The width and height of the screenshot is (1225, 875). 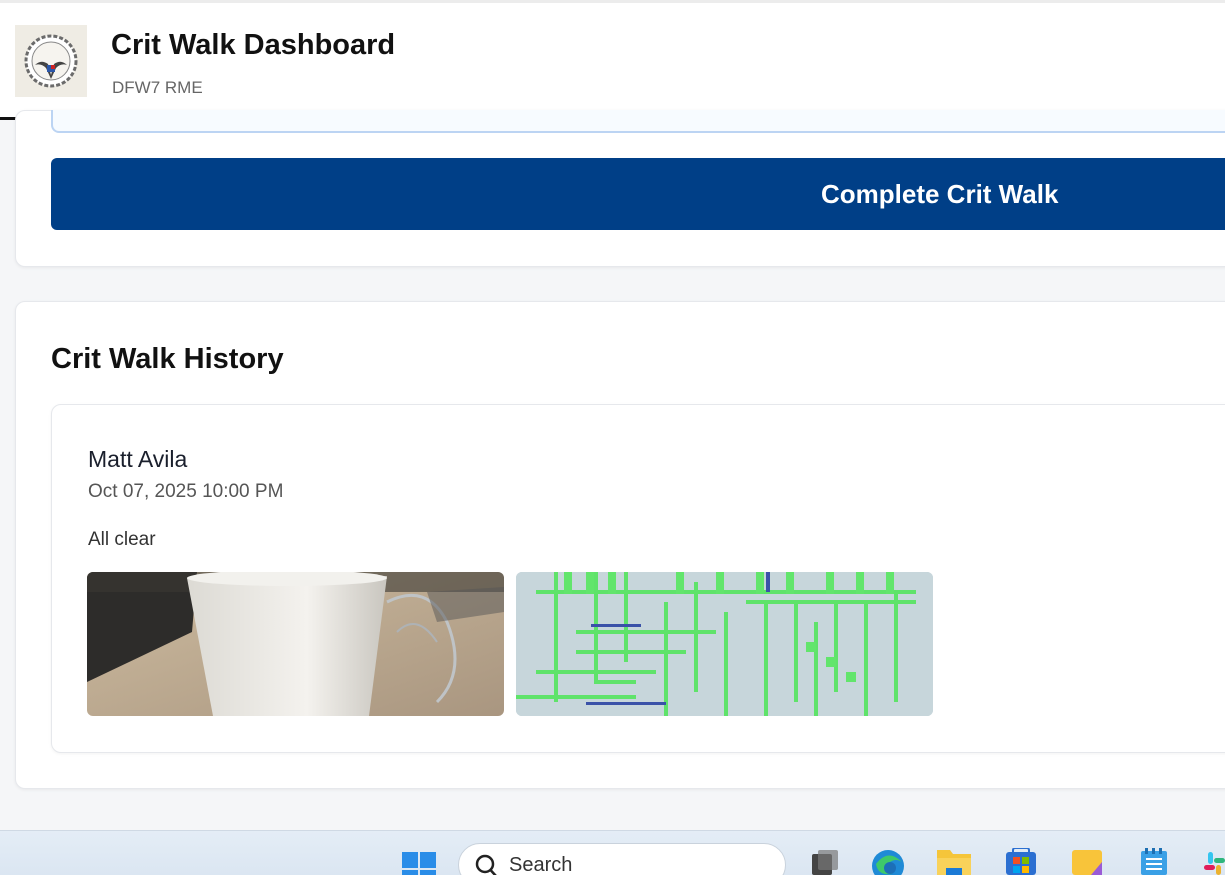 I want to click on slack-icon, so click(x=1212, y=861).